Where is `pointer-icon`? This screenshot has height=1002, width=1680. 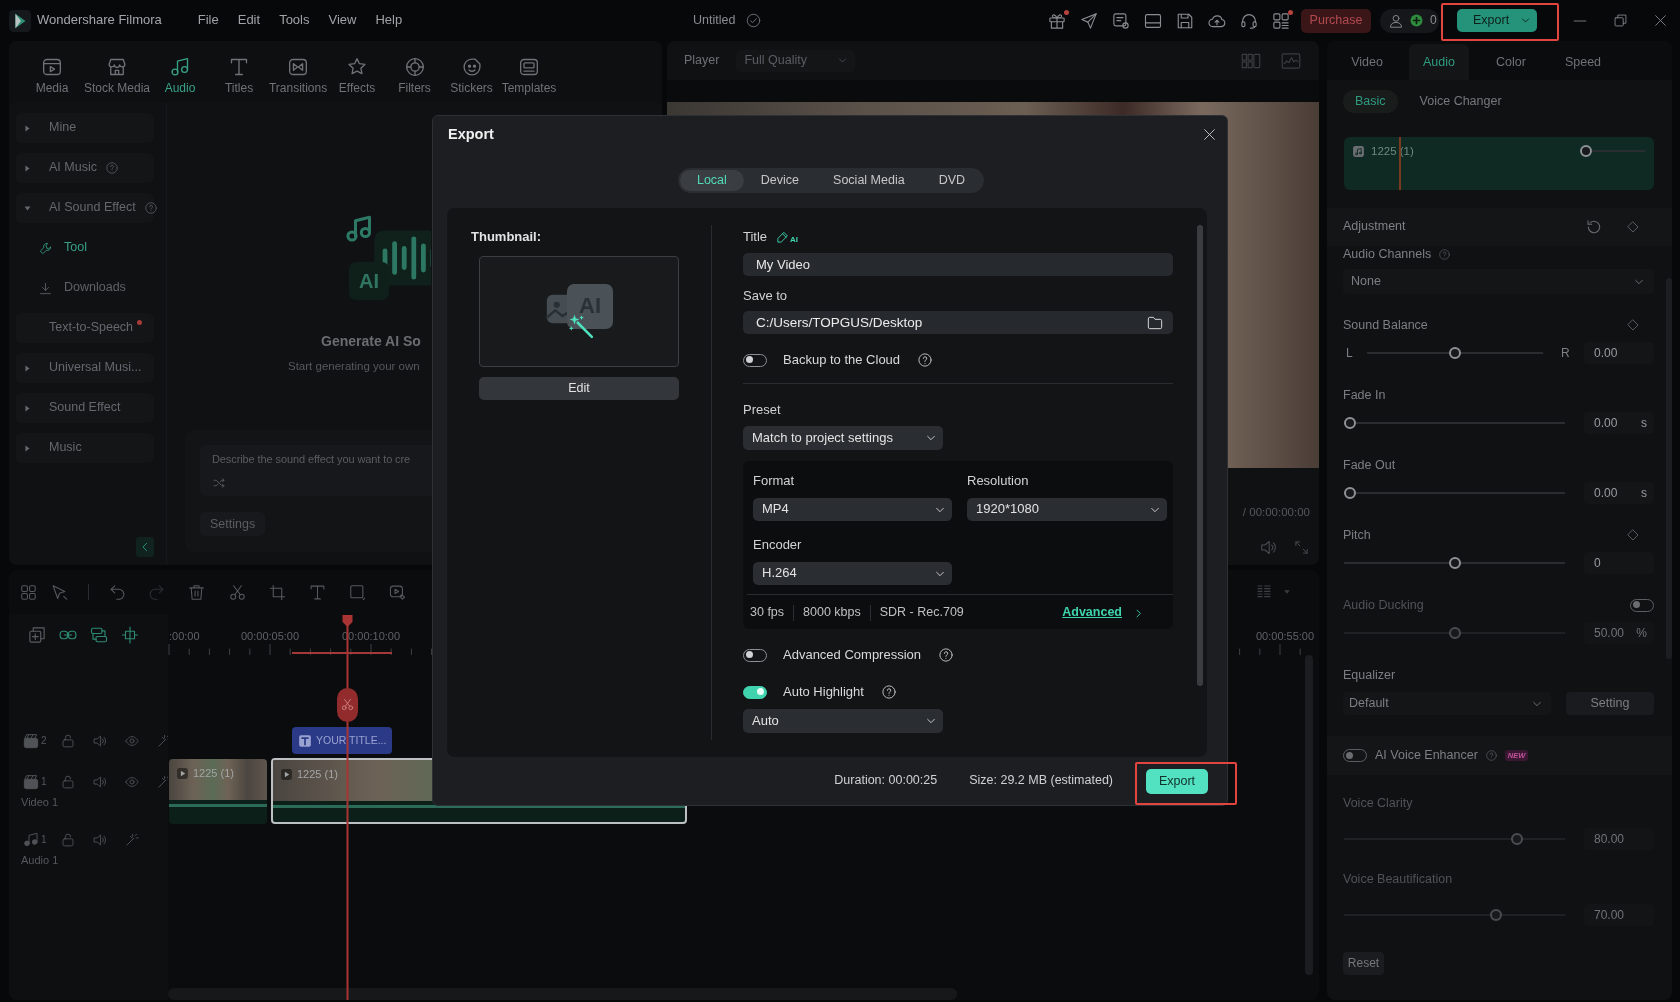 pointer-icon is located at coordinates (59, 592).